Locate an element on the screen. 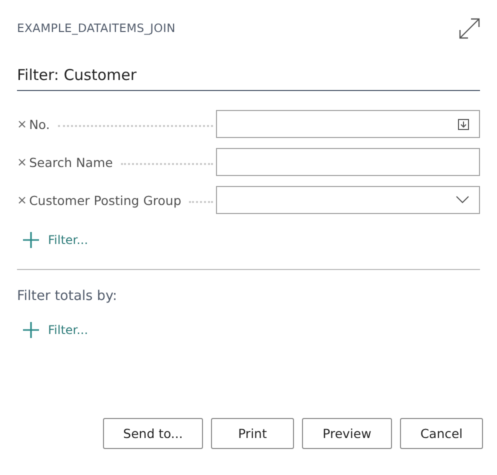 This screenshot has width=497, height=475. expand-icon is located at coordinates (469, 28).